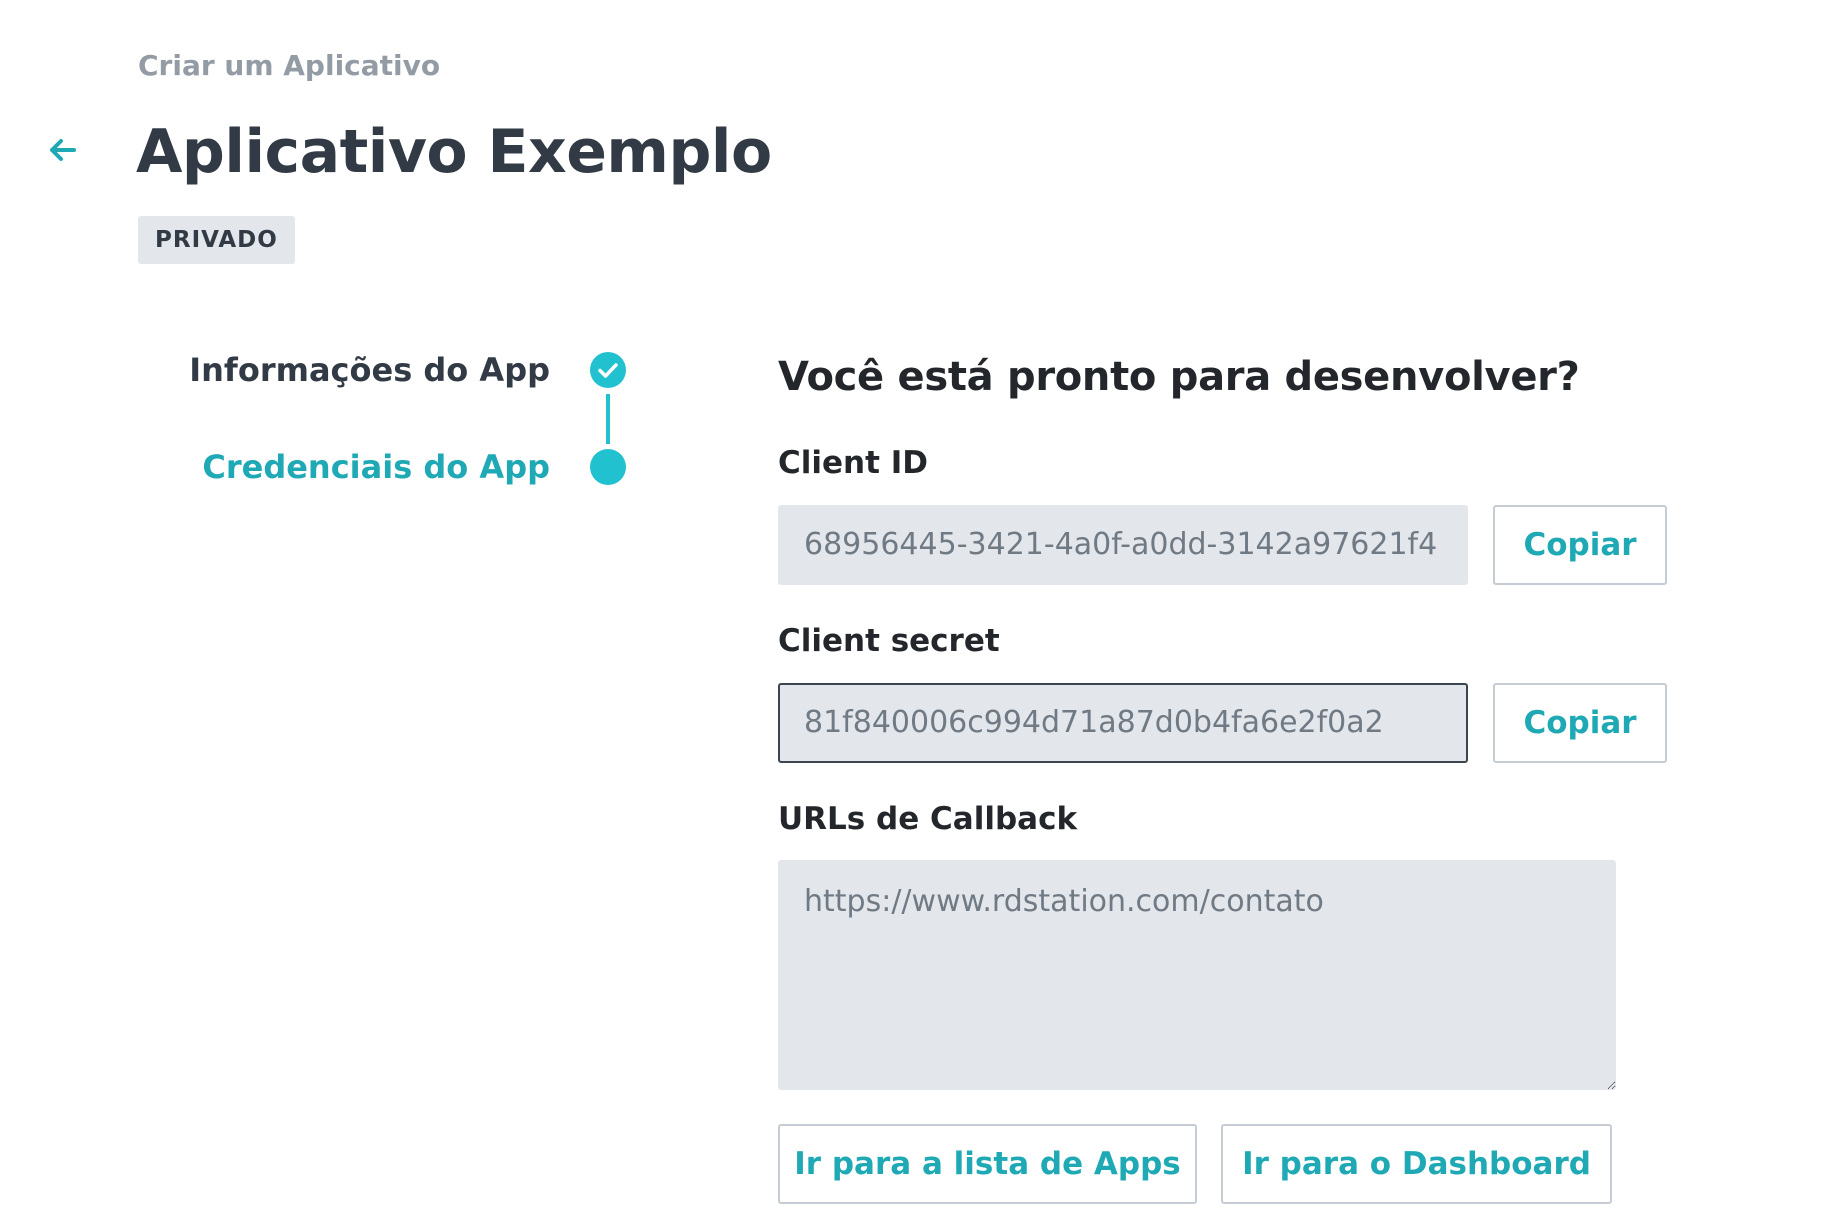 This screenshot has height=1224, width=1822. Describe the element at coordinates (928, 819) in the screenshot. I see `callback-urls-label: URLs de Callback` at that location.